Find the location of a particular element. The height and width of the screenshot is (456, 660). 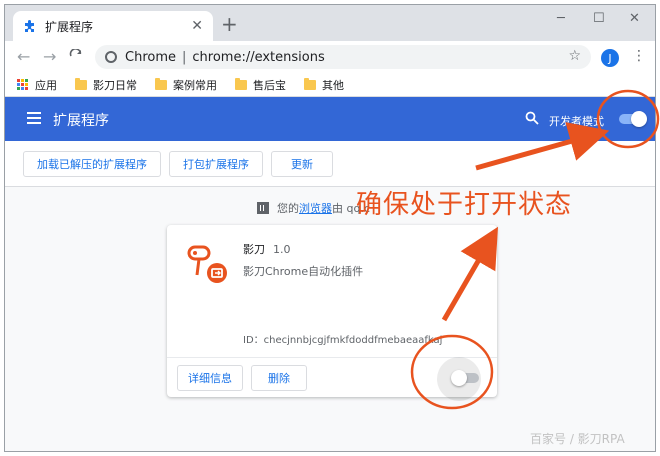

extension-version: 1.0 is located at coordinates (282, 249).